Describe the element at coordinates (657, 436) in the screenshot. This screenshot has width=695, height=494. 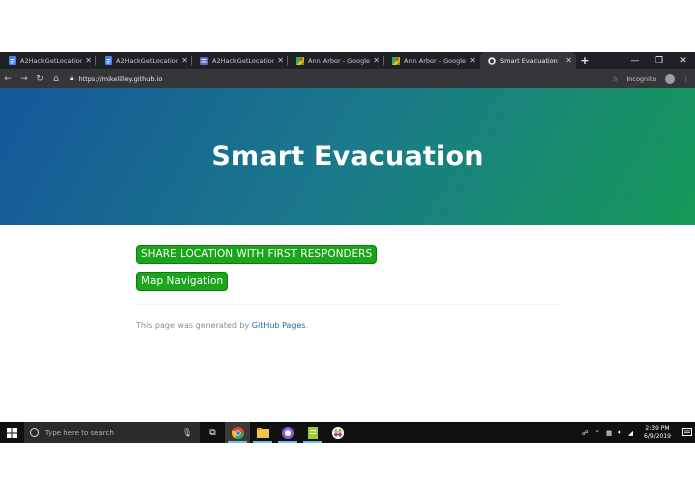
I see `clock-date: 6/9/2019` at that location.